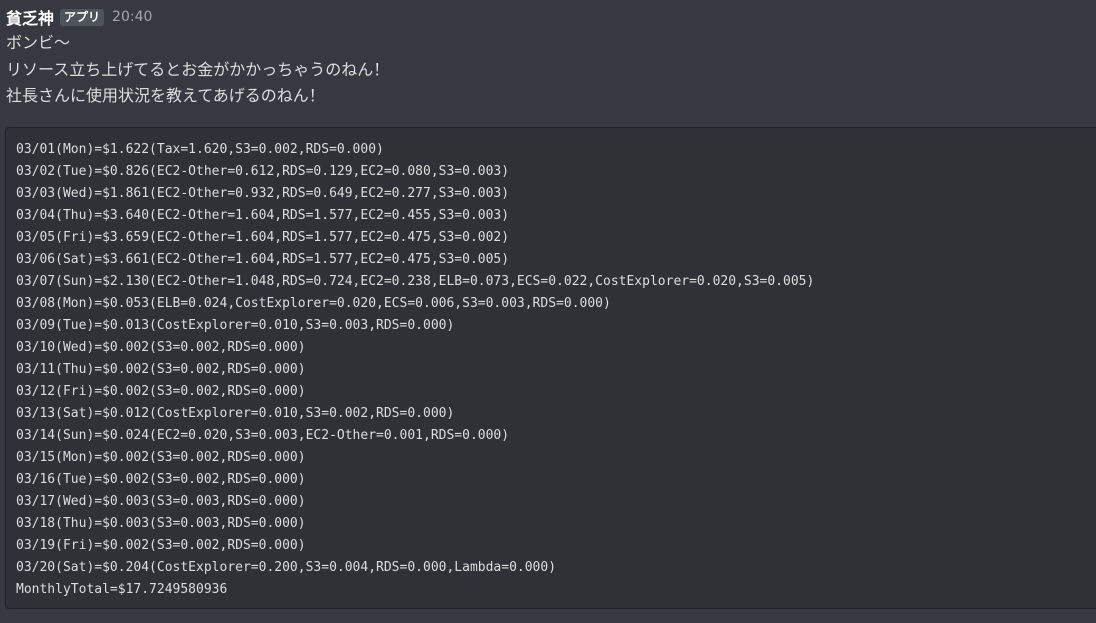 The width and height of the screenshot is (1096, 623). What do you see at coordinates (161, 545) in the screenshot?
I see `code-line: 03/19(Fri)=$0.002(S3=0.002,RDS=0.000)` at bounding box center [161, 545].